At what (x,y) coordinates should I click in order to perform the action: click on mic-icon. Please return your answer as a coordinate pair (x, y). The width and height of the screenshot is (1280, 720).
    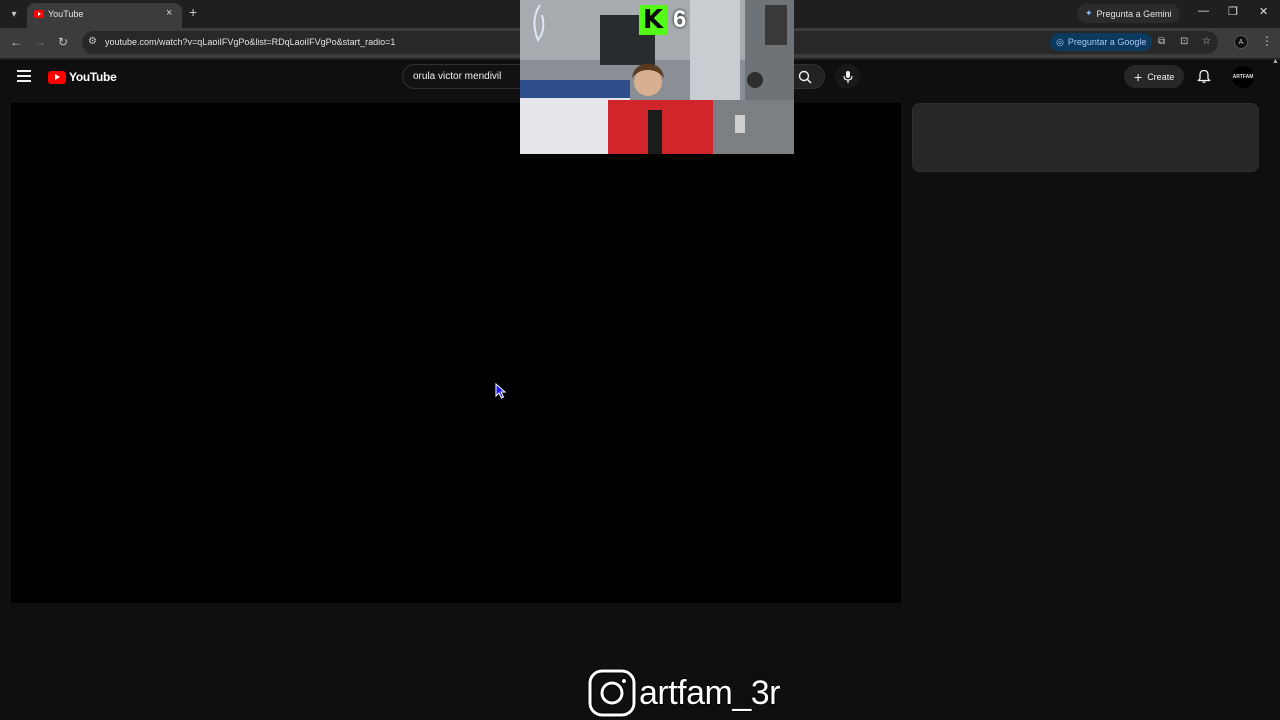
    Looking at the image, I should click on (847, 76).